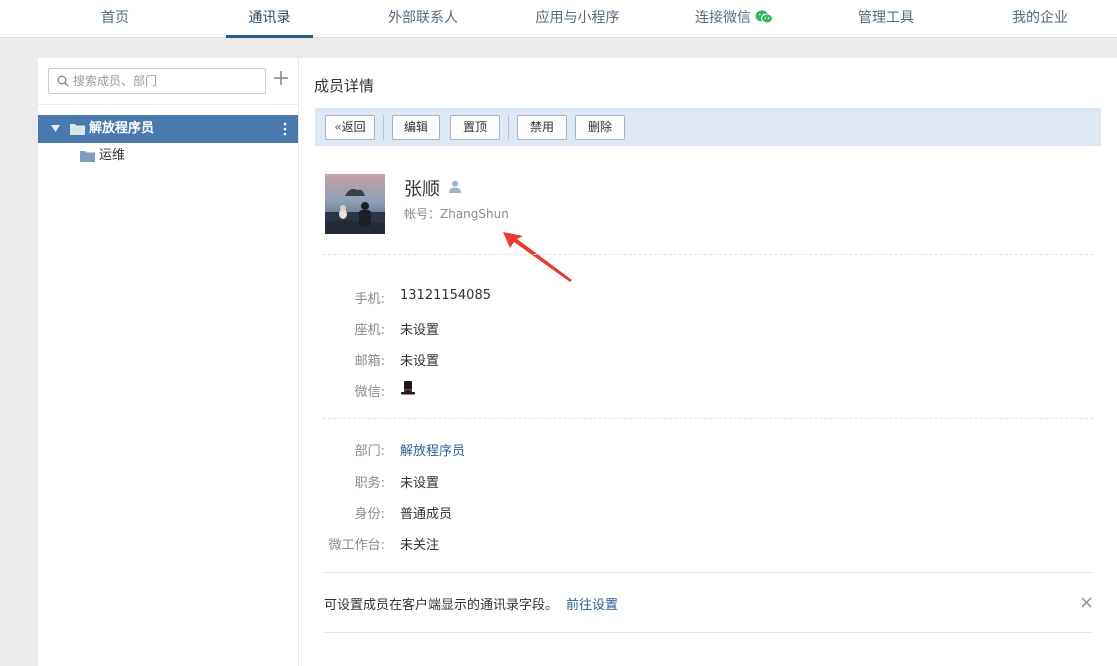 This screenshot has width=1117, height=666. I want to click on email-value: 未设置, so click(420, 361).